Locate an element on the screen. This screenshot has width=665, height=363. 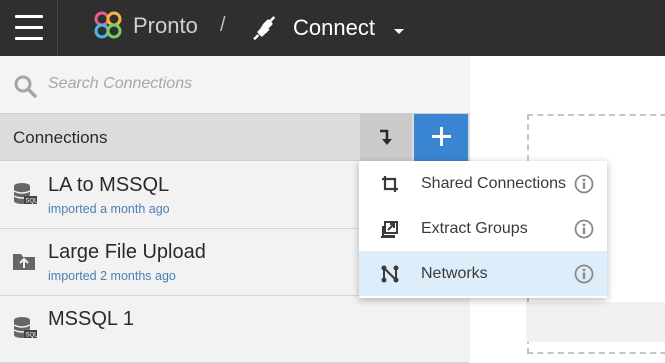
connection-name: MSSQL 1 is located at coordinates (91, 319).